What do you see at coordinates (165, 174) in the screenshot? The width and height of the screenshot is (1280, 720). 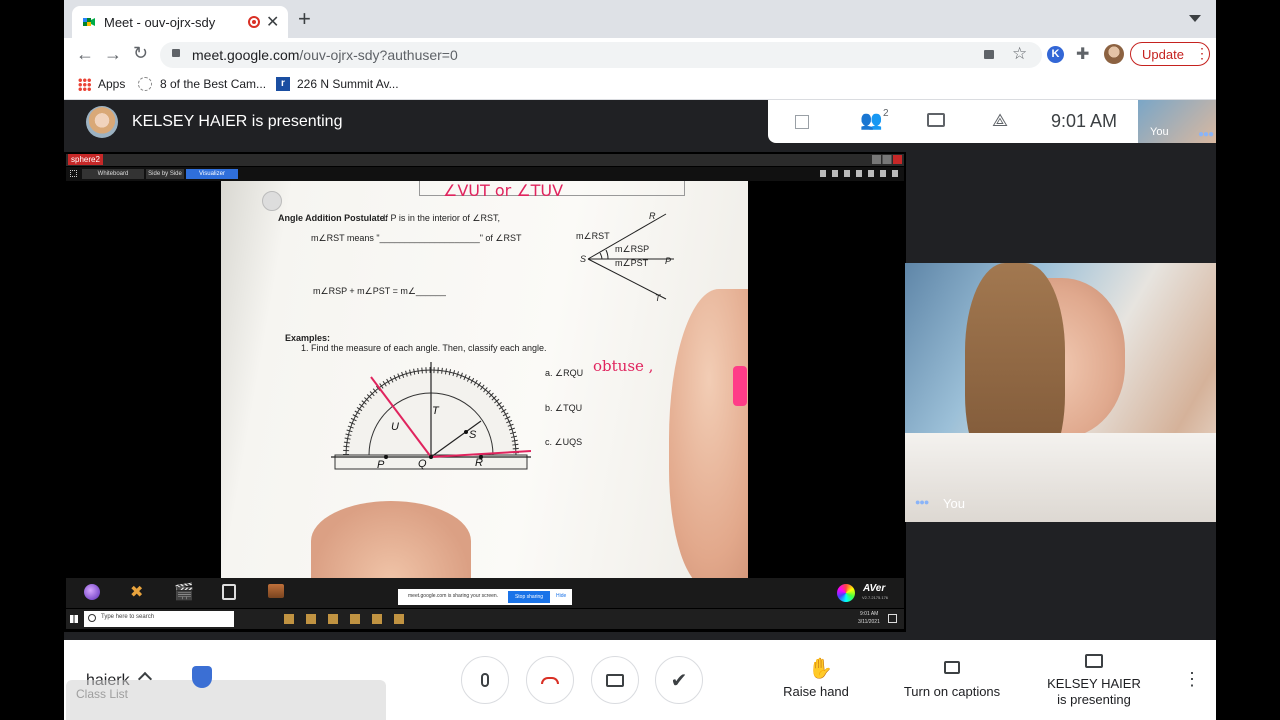 I see `remote-tab-side-by-side: Side by Side` at bounding box center [165, 174].